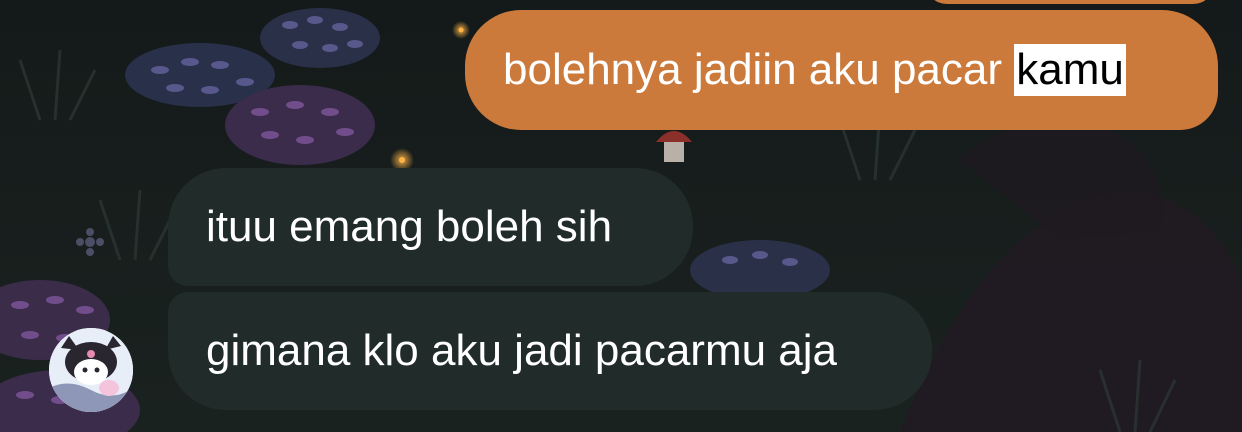 The height and width of the screenshot is (432, 1242). I want to click on message-text: bolehnya jadiin aku pacar, so click(758, 70).